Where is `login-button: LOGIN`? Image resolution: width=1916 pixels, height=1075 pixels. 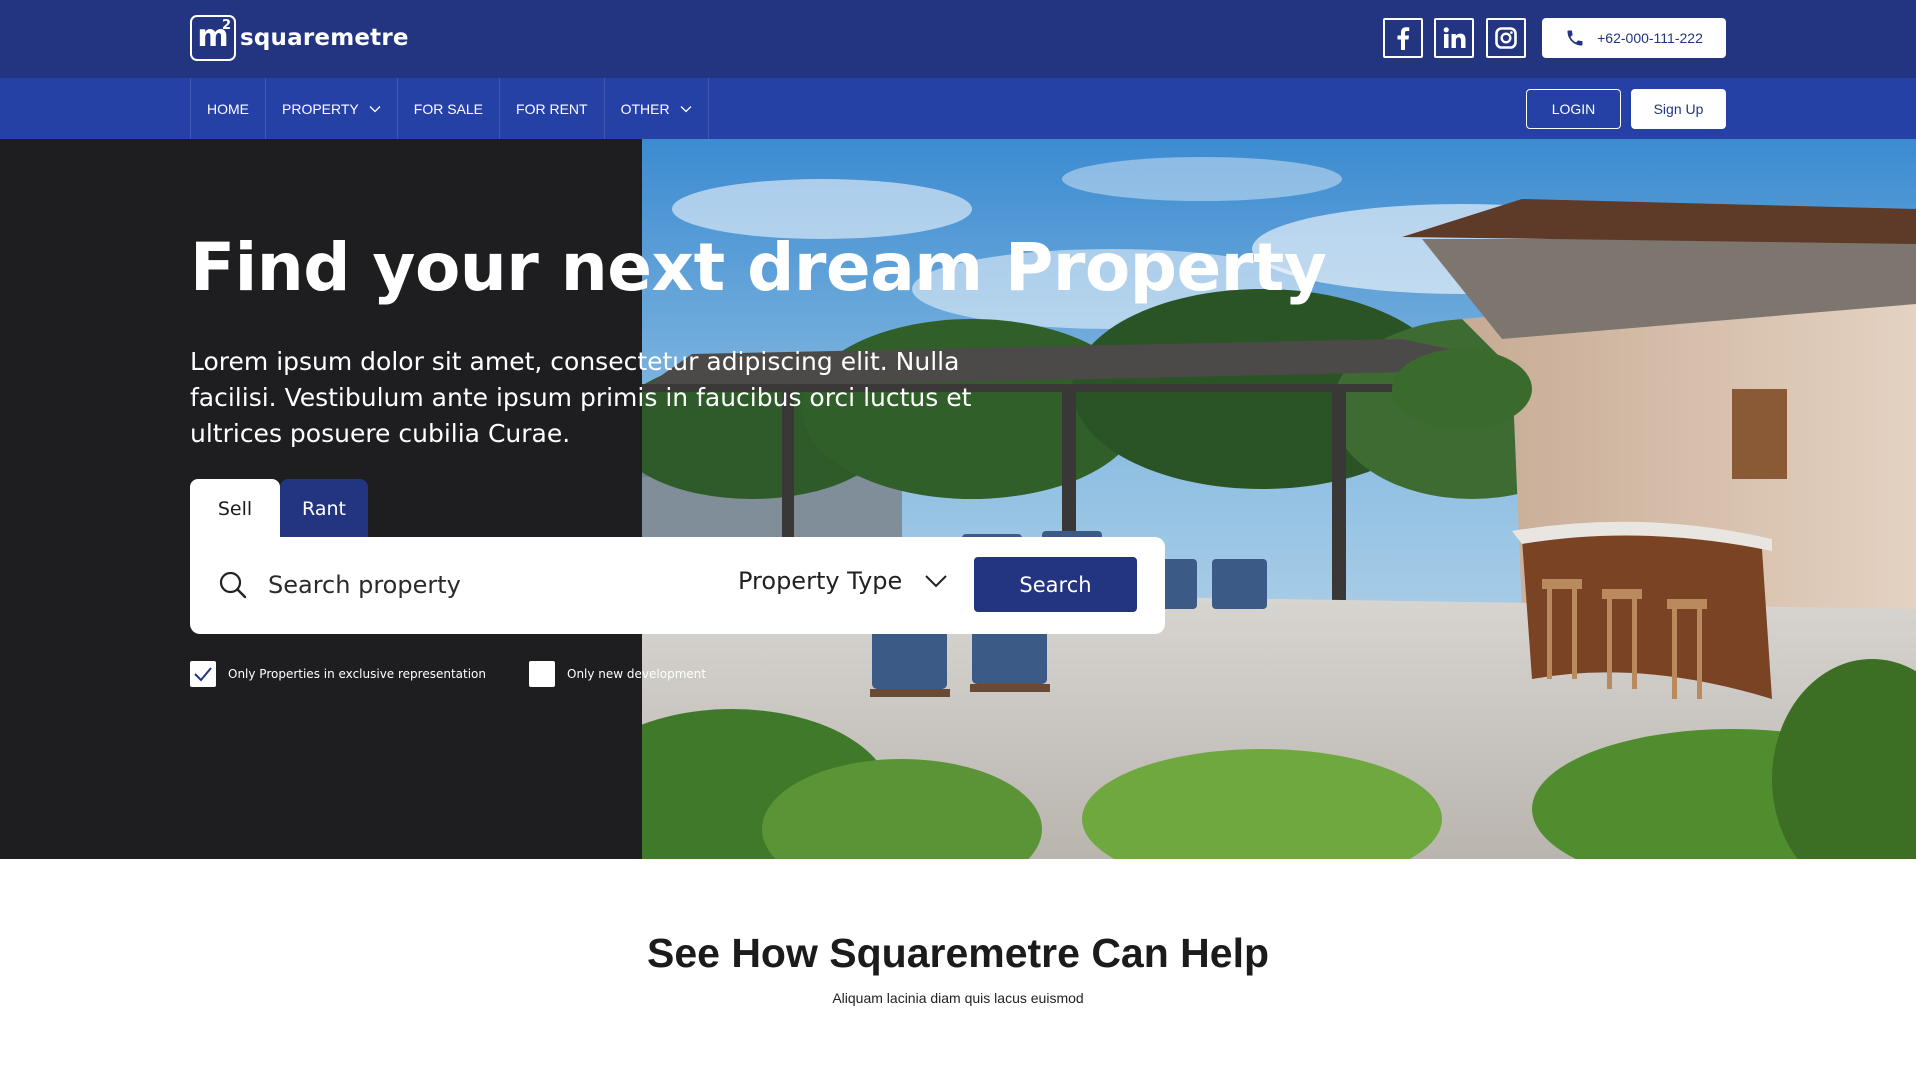
login-button: LOGIN is located at coordinates (1573, 109).